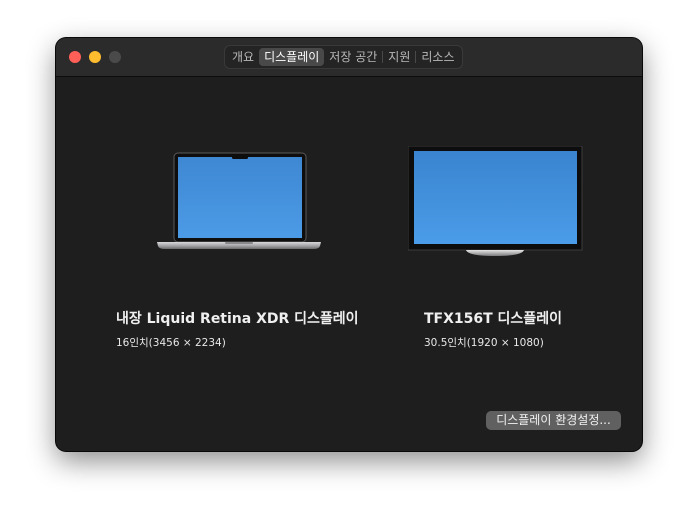  I want to click on tab-resources: 리소스, so click(437, 57).